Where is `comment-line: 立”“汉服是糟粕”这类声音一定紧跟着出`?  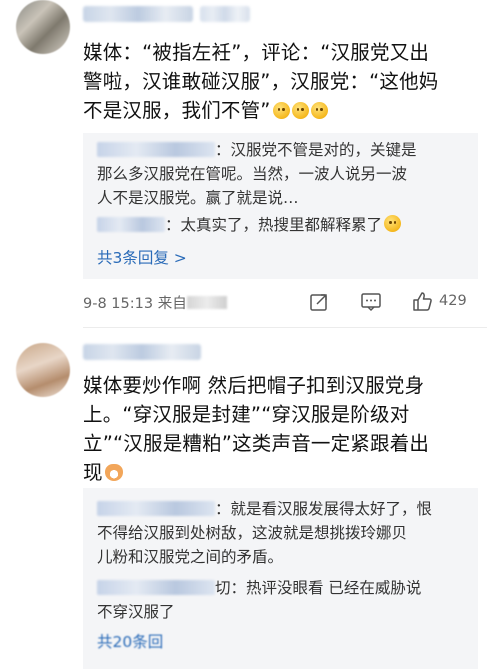
comment-line: 立”“汉服是糟粕”这类声音一定紧跟着出 is located at coordinates (256, 443).